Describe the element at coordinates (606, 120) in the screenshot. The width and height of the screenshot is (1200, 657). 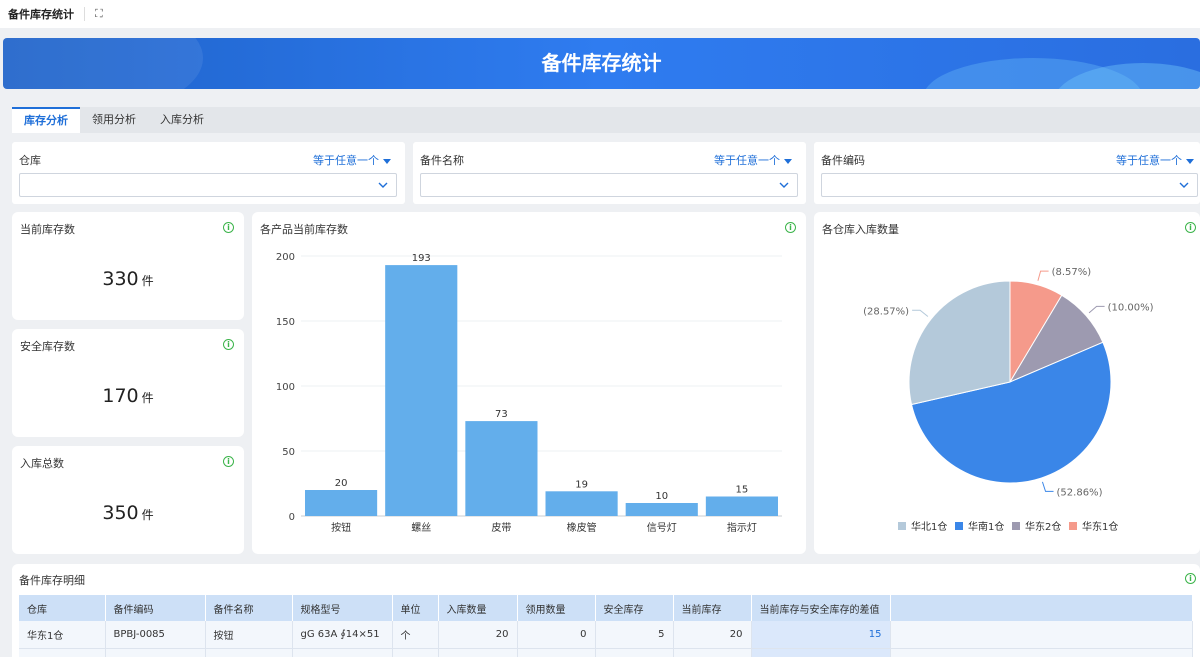
I see `tab-bar: 库存分析 领用分析 入库分析` at that location.